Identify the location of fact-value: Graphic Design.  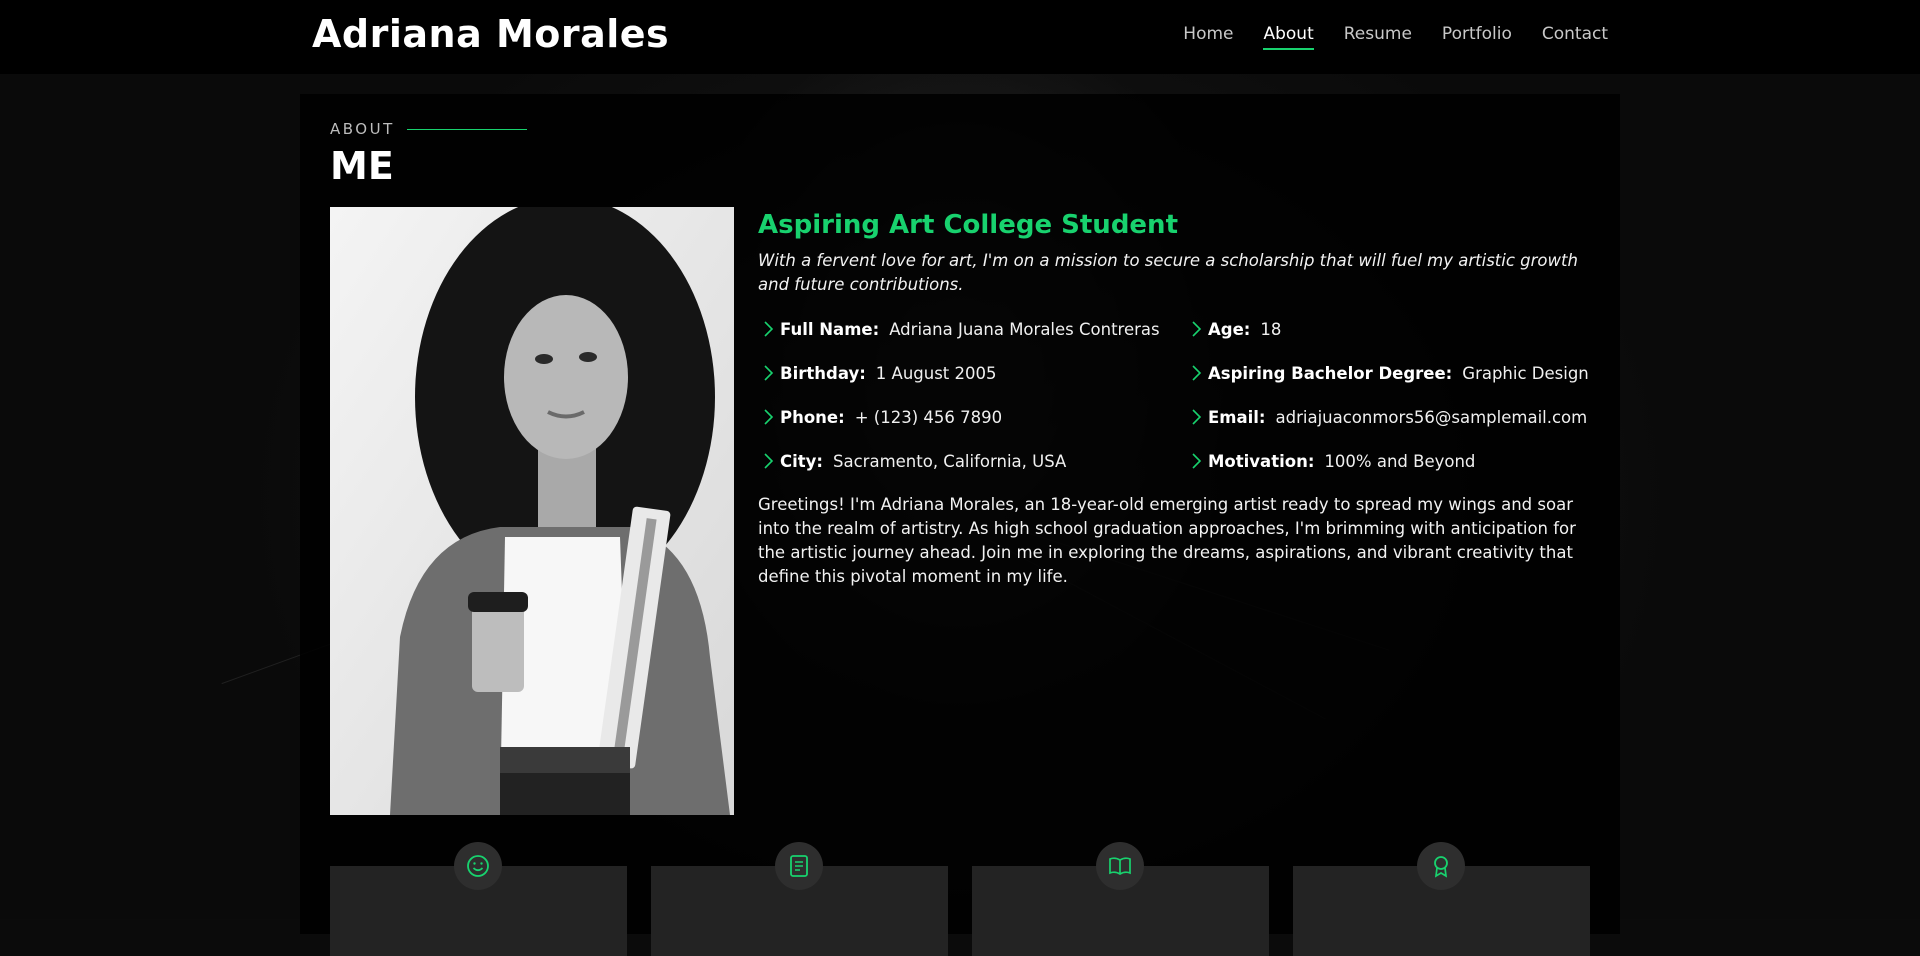
(1525, 373).